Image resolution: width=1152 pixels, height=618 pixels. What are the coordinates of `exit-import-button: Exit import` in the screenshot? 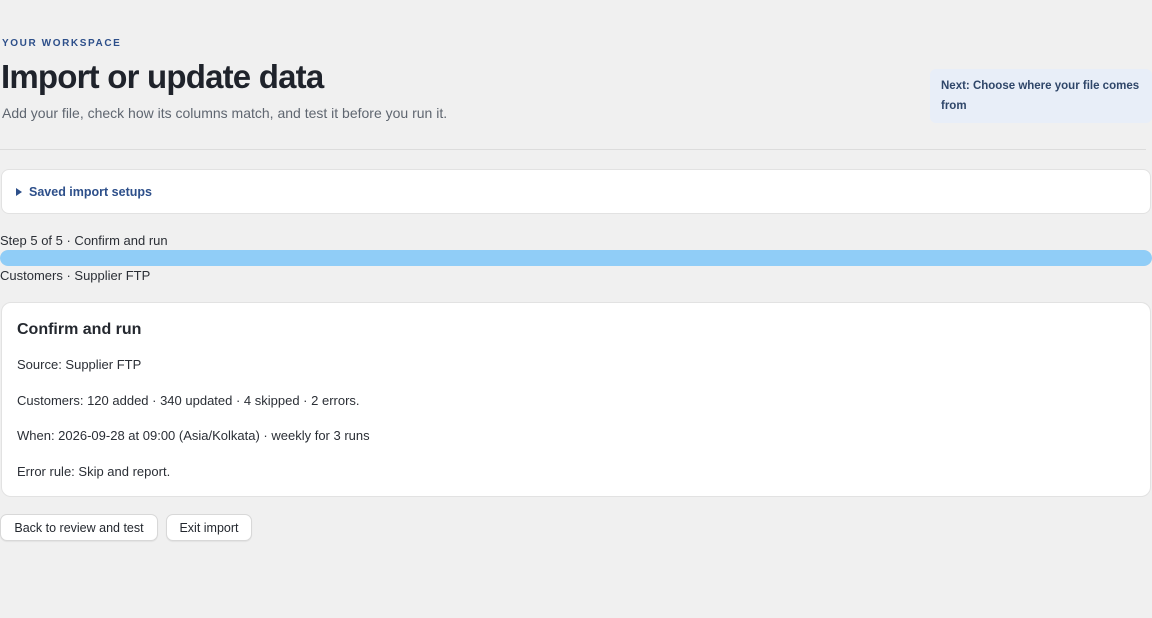 It's located at (209, 527).